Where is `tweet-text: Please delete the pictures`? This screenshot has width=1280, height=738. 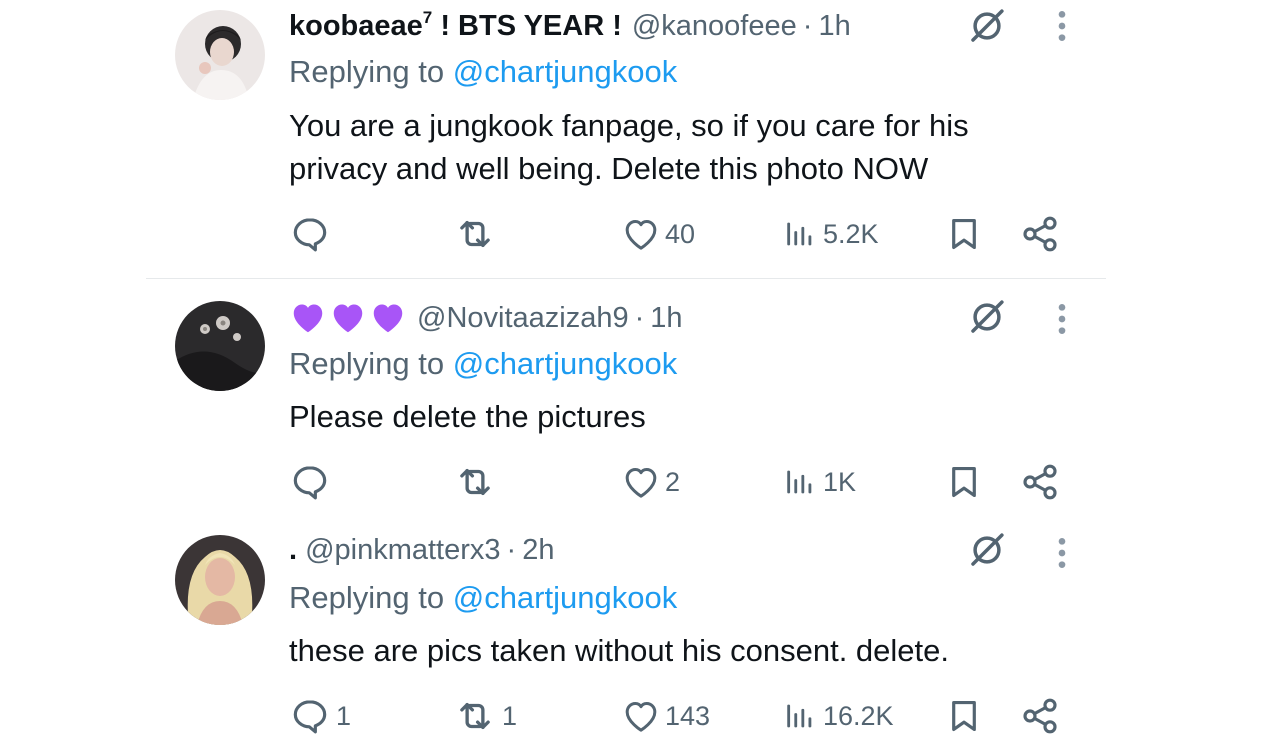 tweet-text: Please delete the pictures is located at coordinates (467, 416).